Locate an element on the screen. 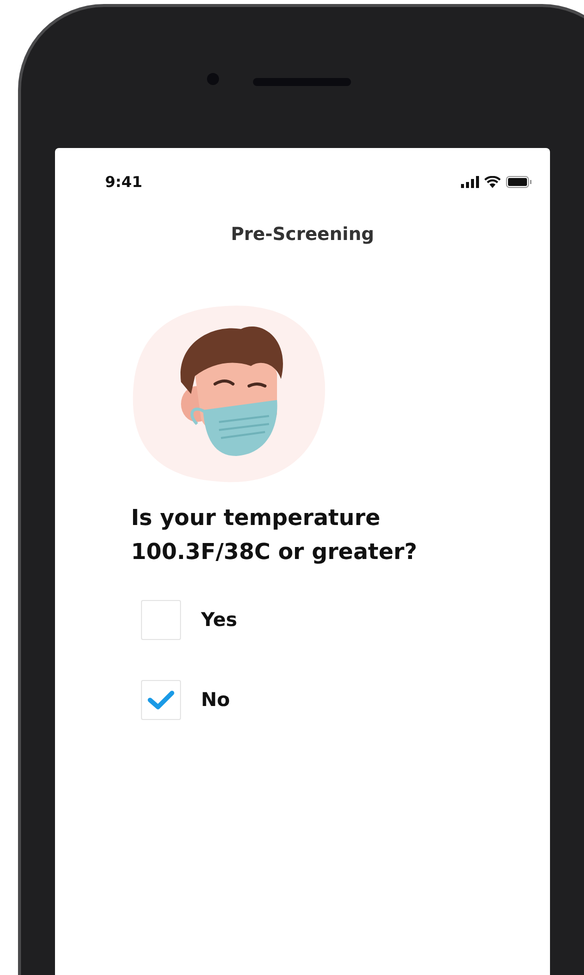 The height and width of the screenshot is (975, 584). status-time: 9:41 is located at coordinates (123, 182).